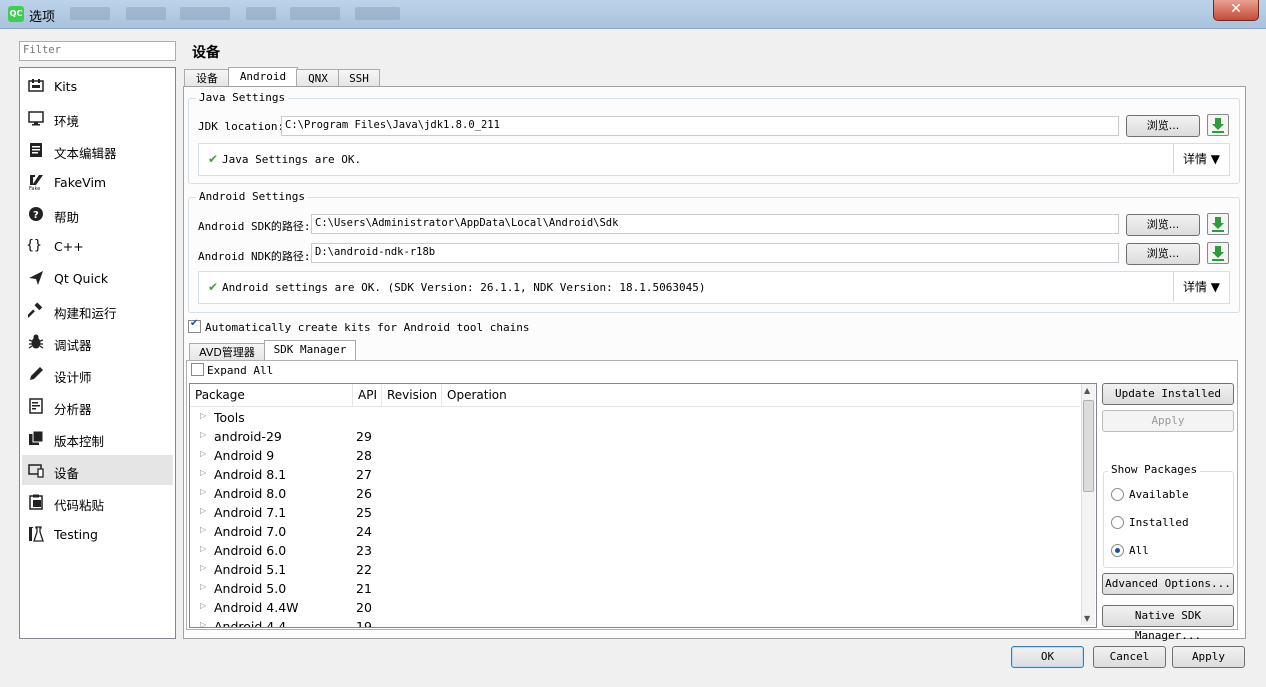 Image resolution: width=1266 pixels, height=687 pixels. I want to click on category-item-analyzer: 分析器, so click(97, 406).